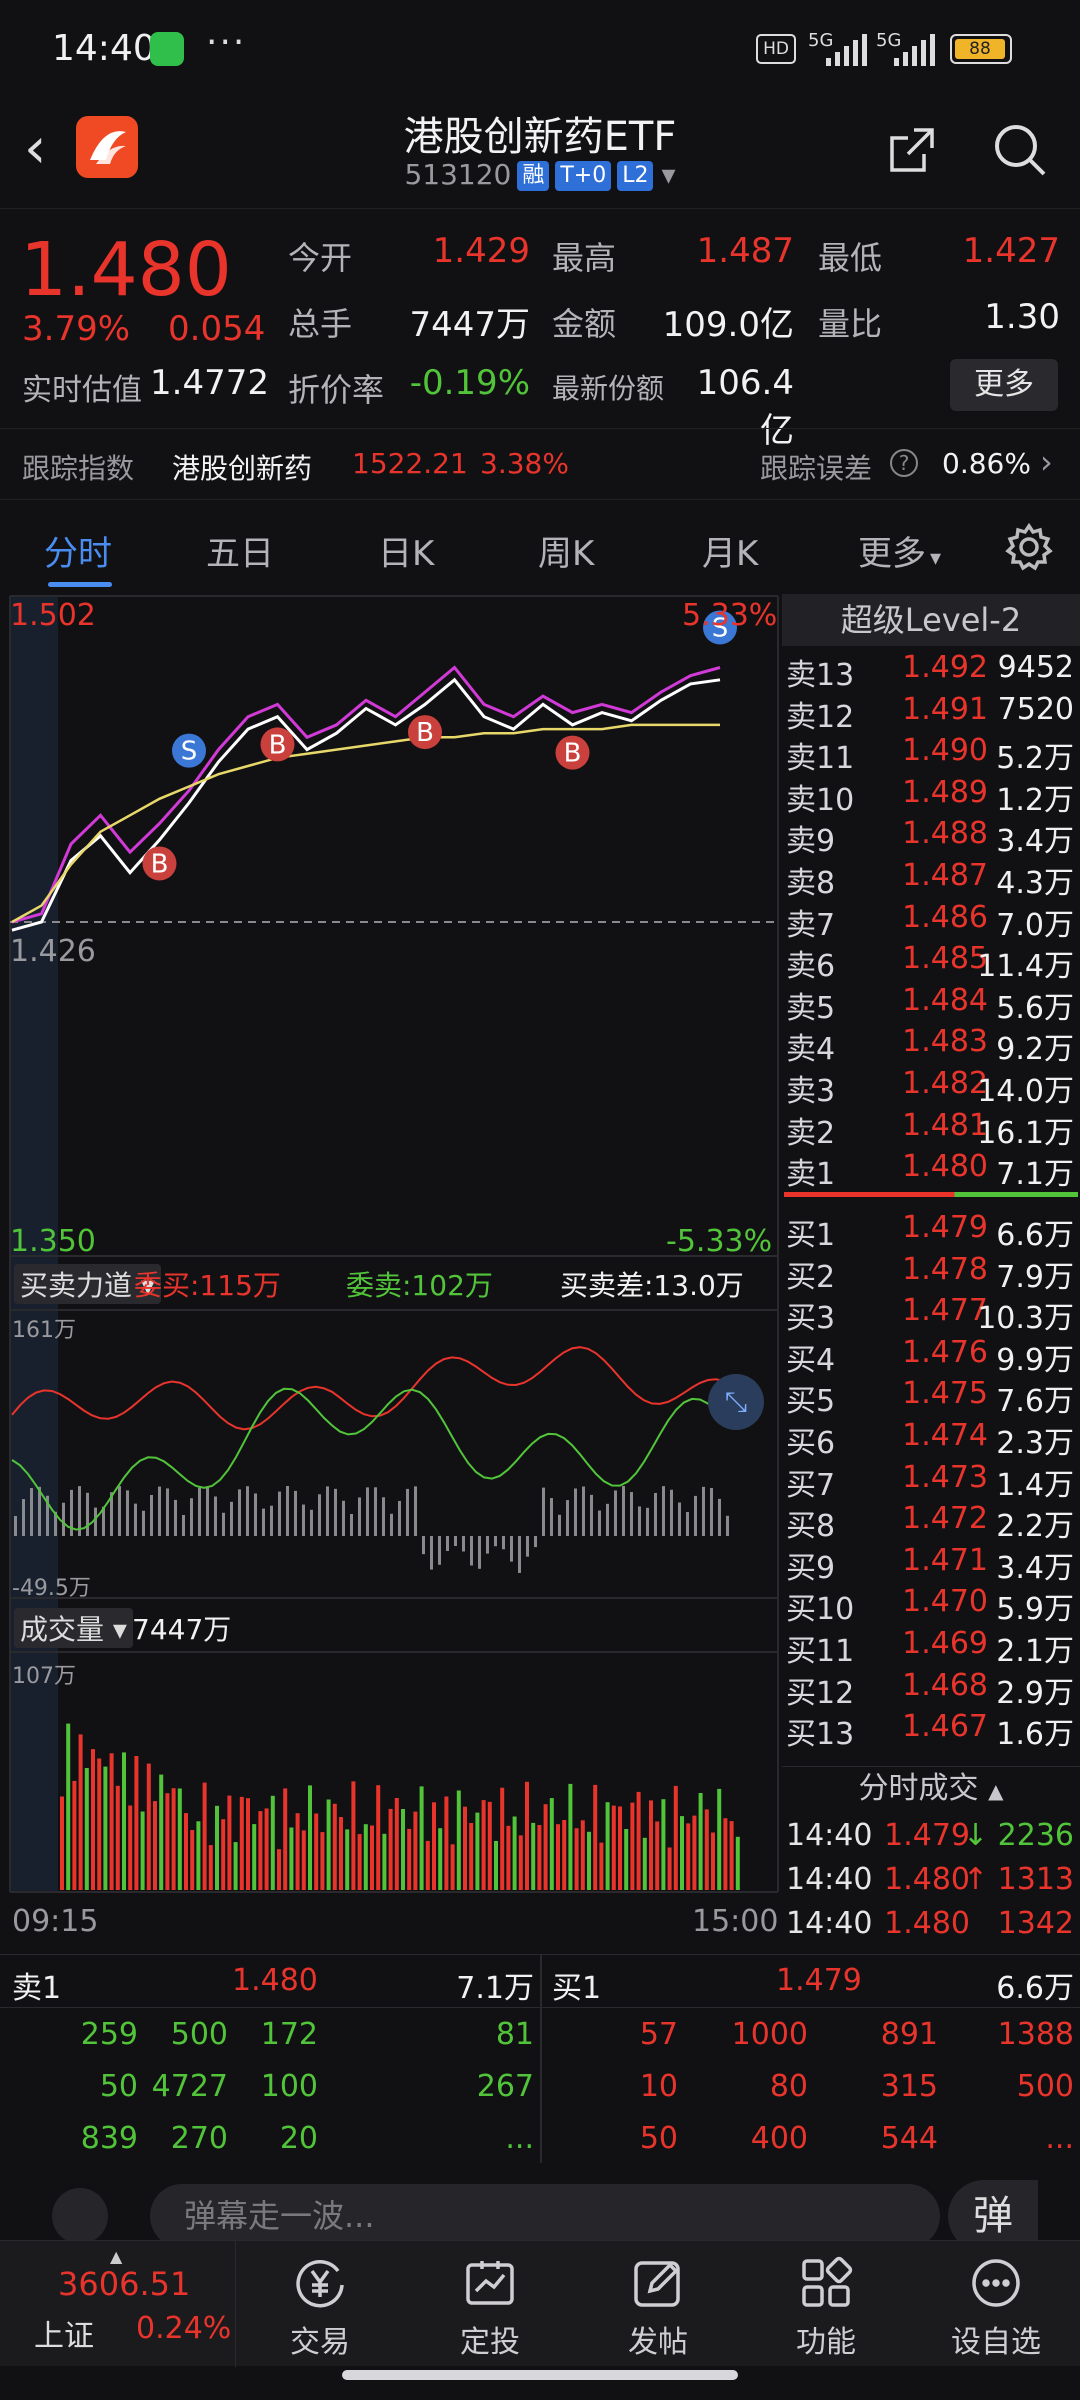 The width and height of the screenshot is (1080, 2400). Describe the element at coordinates (931, 1043) in the screenshot. I see `ask-row: 卖4 1.483 9.2万` at that location.